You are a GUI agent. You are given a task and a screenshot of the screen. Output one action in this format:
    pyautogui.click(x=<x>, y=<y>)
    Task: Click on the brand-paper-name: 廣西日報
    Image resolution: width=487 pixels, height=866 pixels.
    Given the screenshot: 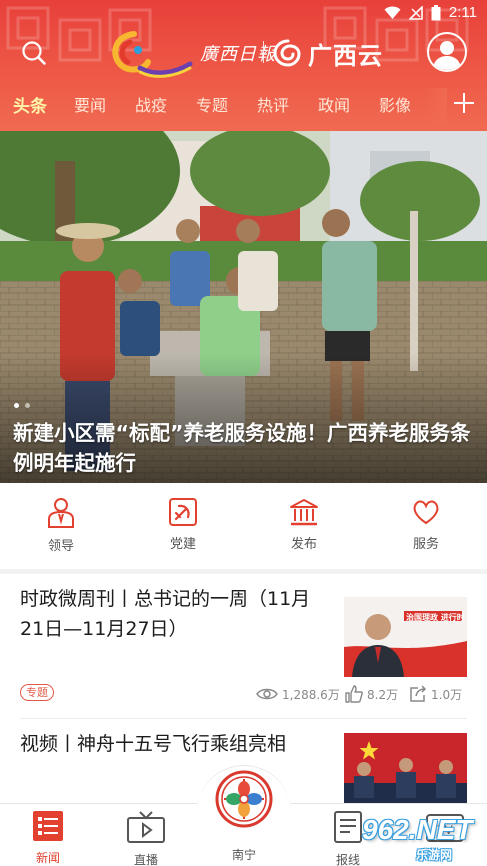 What is the action you would take?
    pyautogui.click(x=238, y=54)
    